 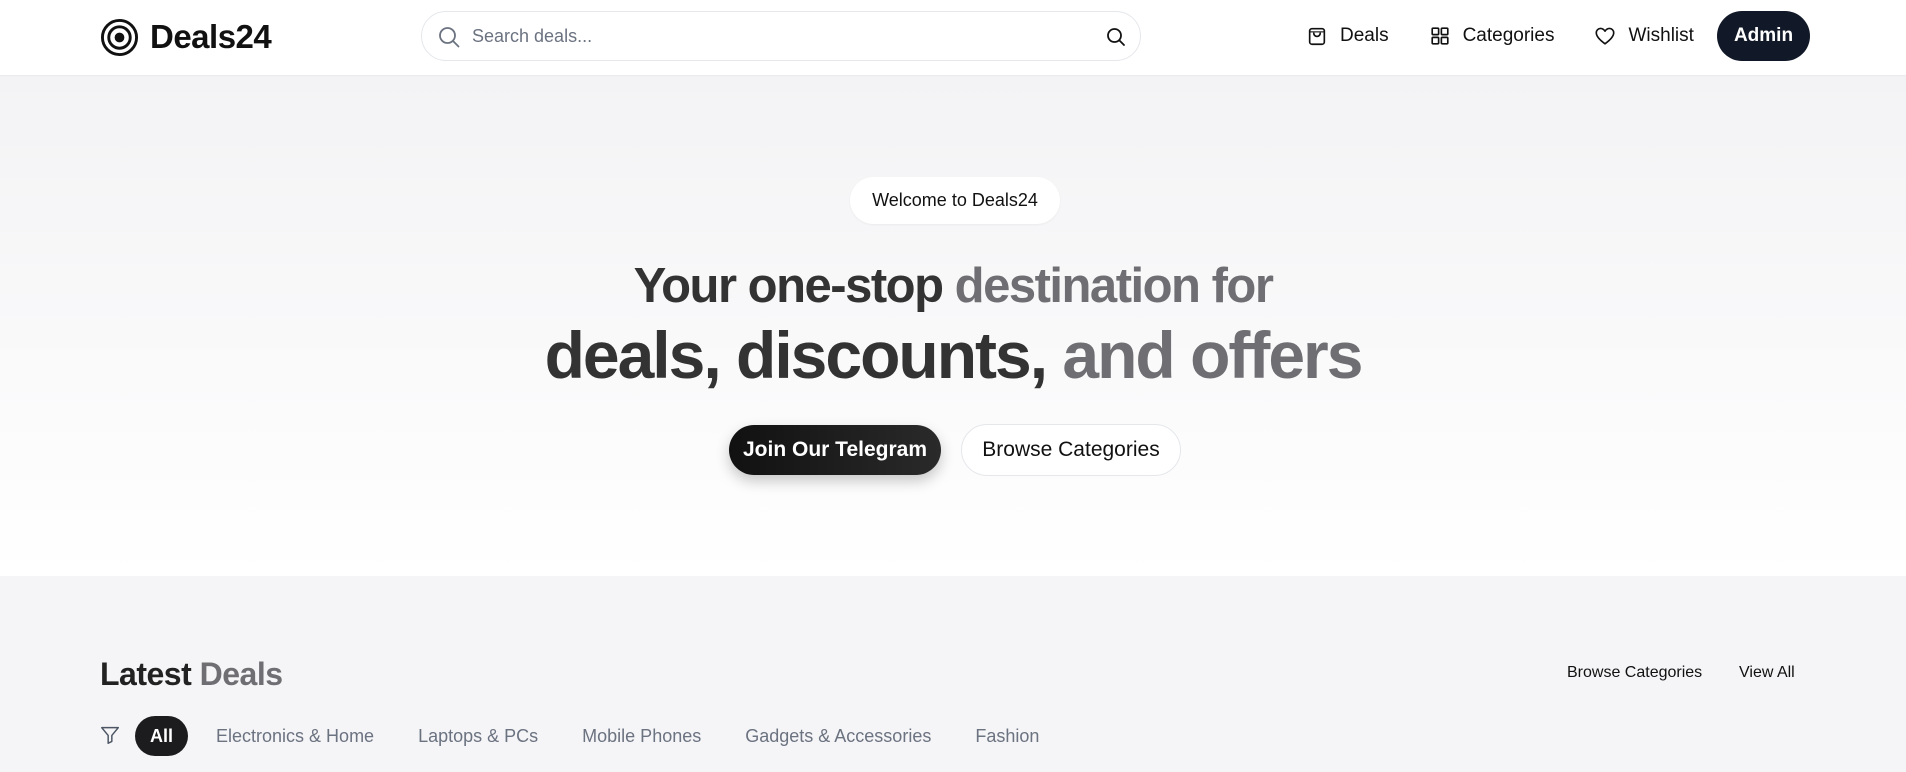 What do you see at coordinates (1317, 36) in the screenshot?
I see `shopping-bag-icon` at bounding box center [1317, 36].